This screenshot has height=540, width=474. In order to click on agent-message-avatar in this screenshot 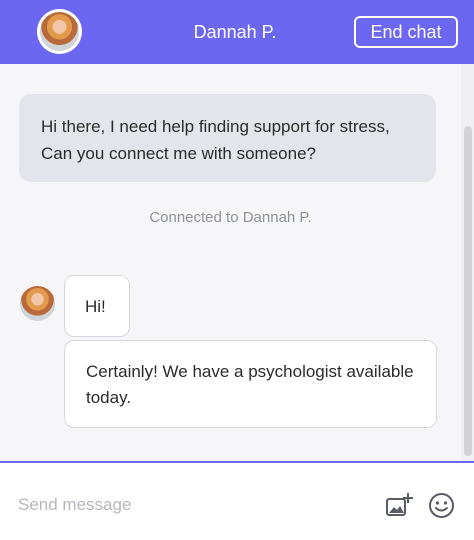, I will do `click(37, 303)`.